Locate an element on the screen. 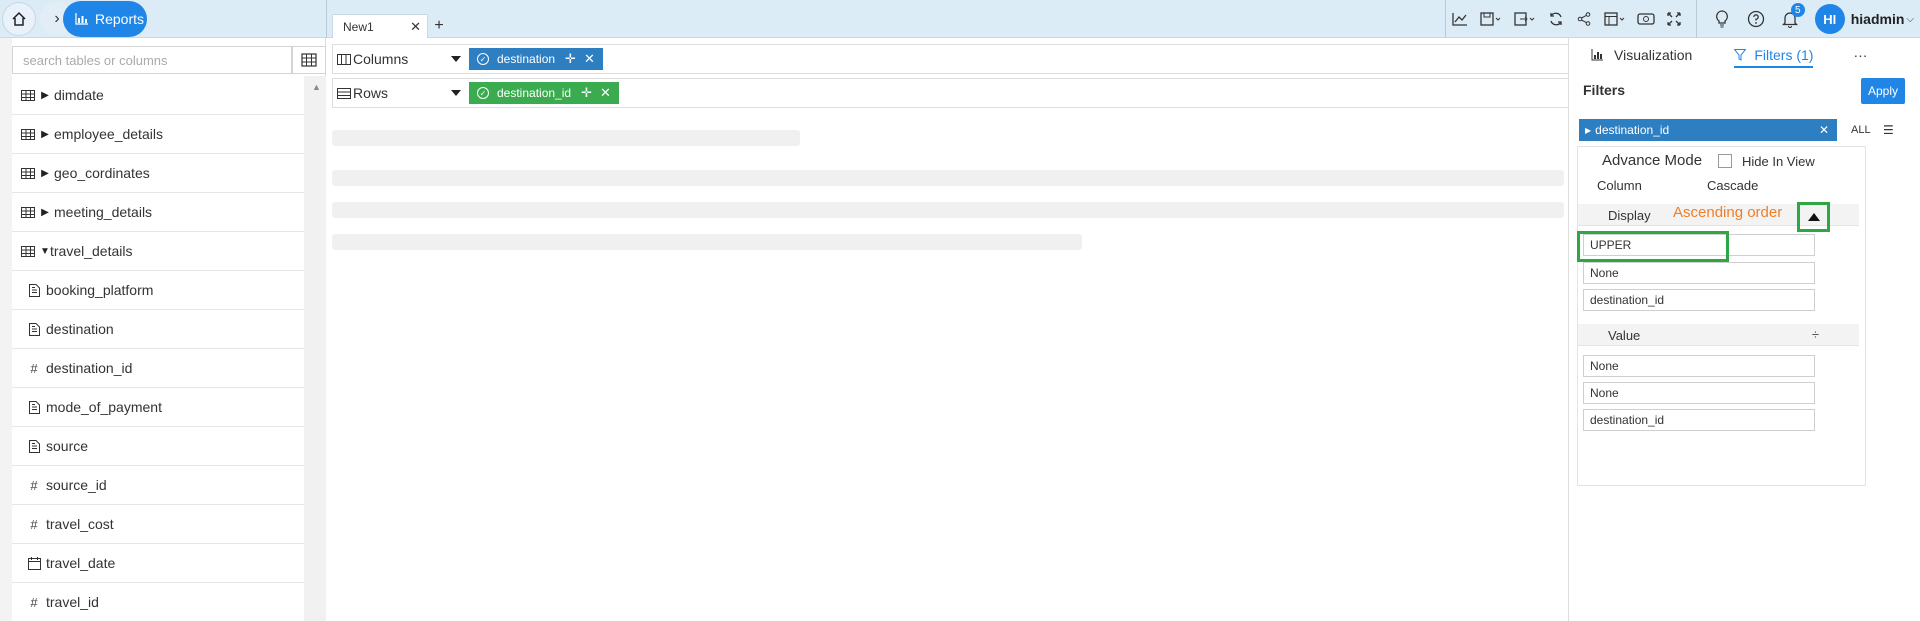  tree-item-employee-details: ▶ employee_details is located at coordinates (158, 134).